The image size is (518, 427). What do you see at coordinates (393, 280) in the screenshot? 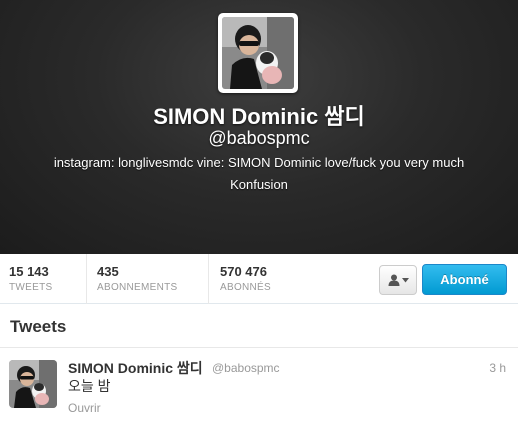
I see `user-icon` at bounding box center [393, 280].